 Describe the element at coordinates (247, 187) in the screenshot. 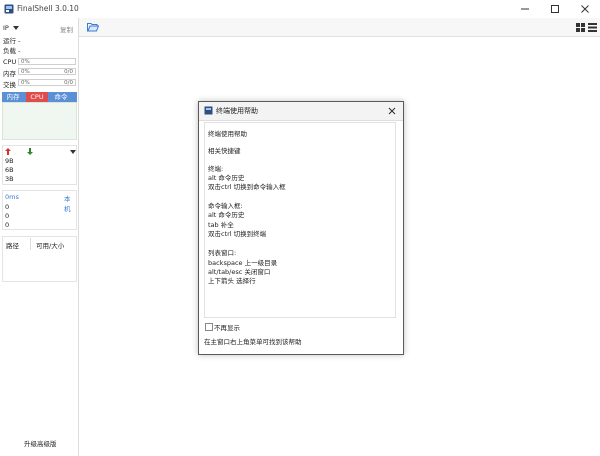

I see `help-line: 双击ctrl 切换到命令输入框` at that location.